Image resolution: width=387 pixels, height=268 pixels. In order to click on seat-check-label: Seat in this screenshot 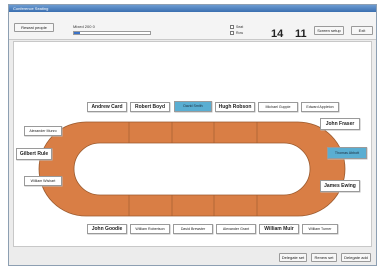, I will do `click(240, 27)`.